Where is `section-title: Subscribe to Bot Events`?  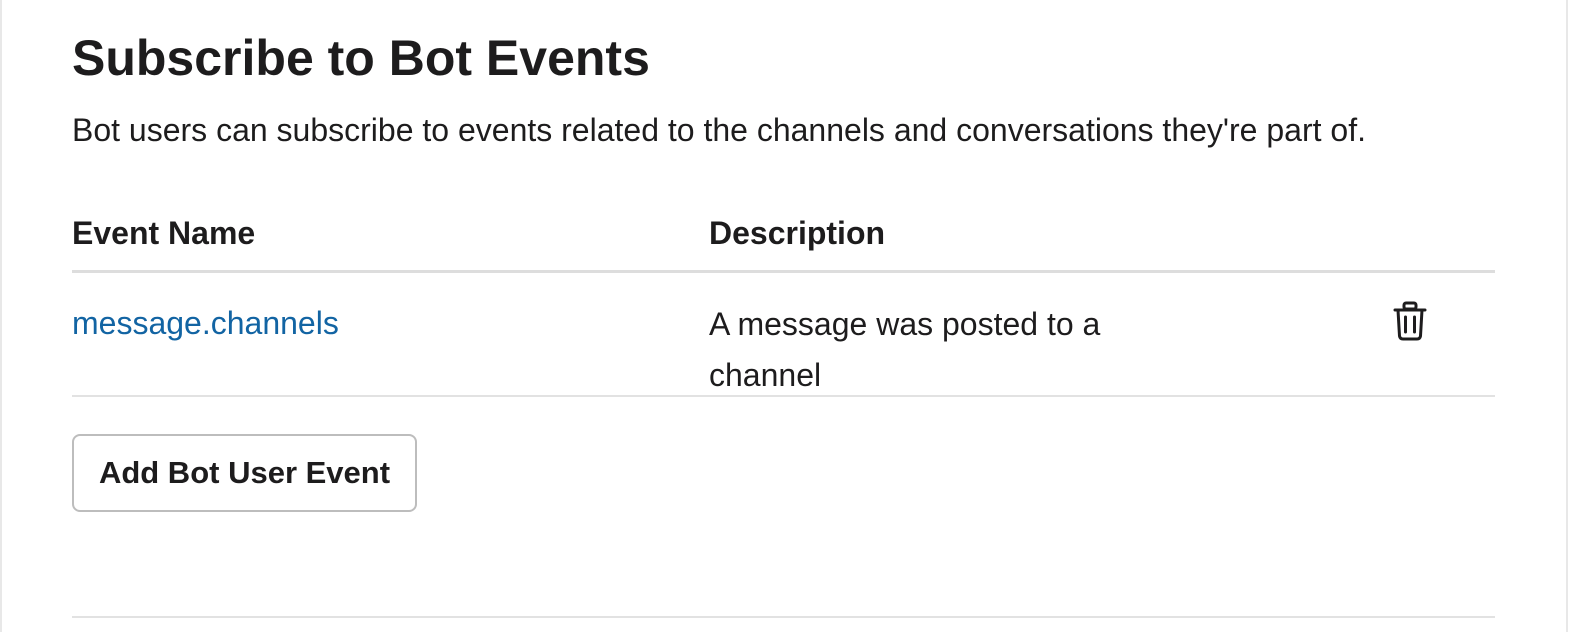 section-title: Subscribe to Bot Events is located at coordinates (361, 58).